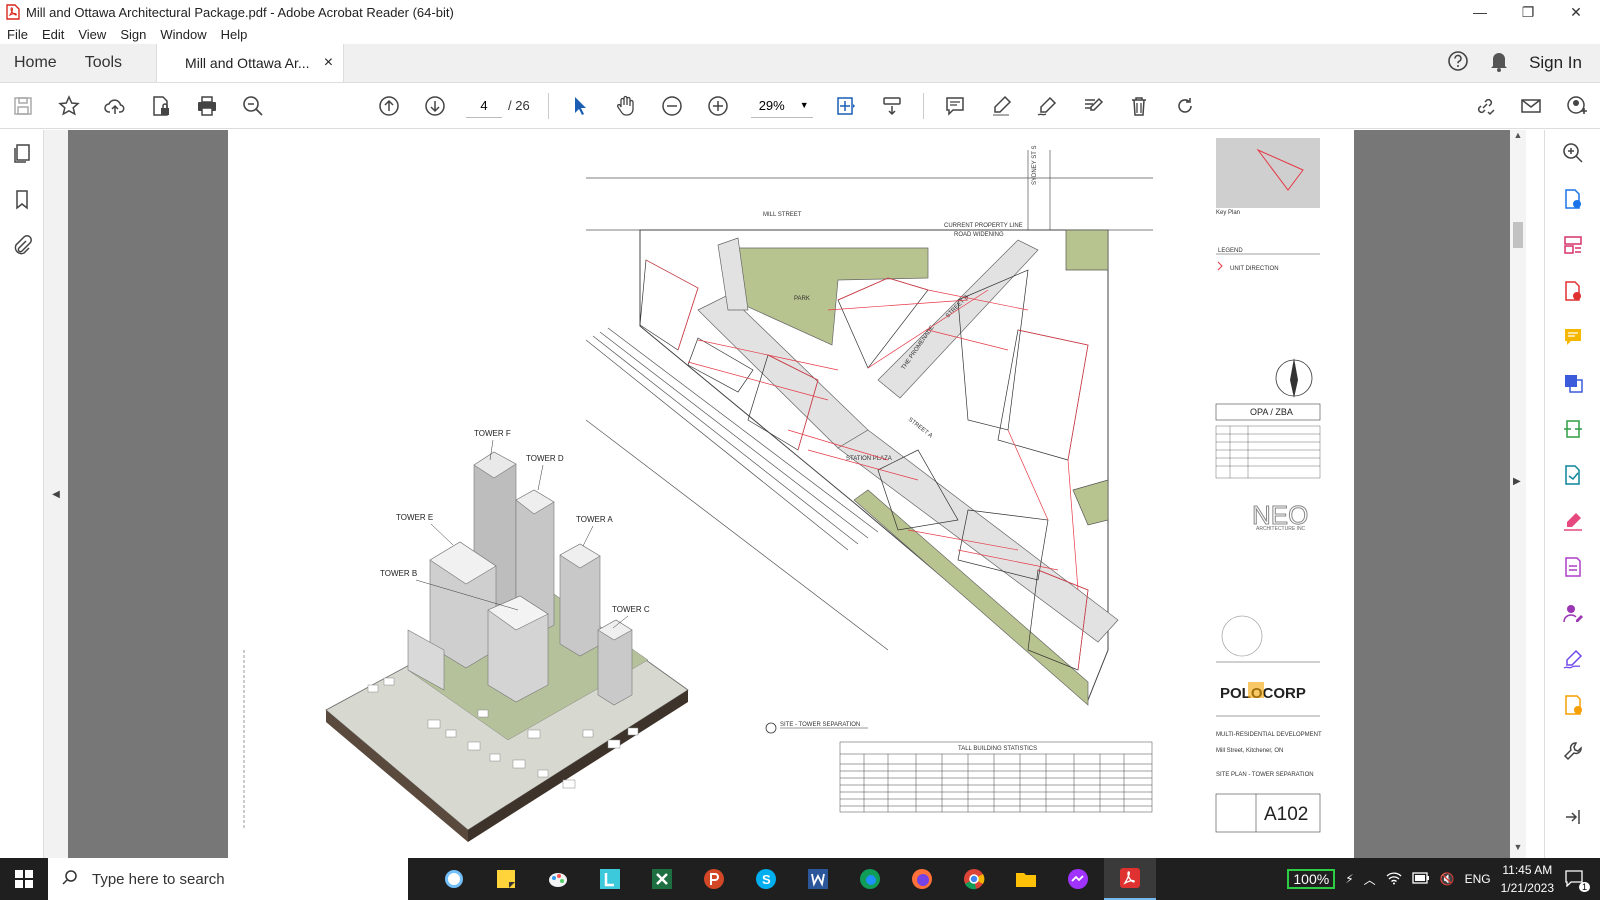 Image resolution: width=1600 pixels, height=900 pixels. I want to click on chevron-down-icon: ▼, so click(804, 105).